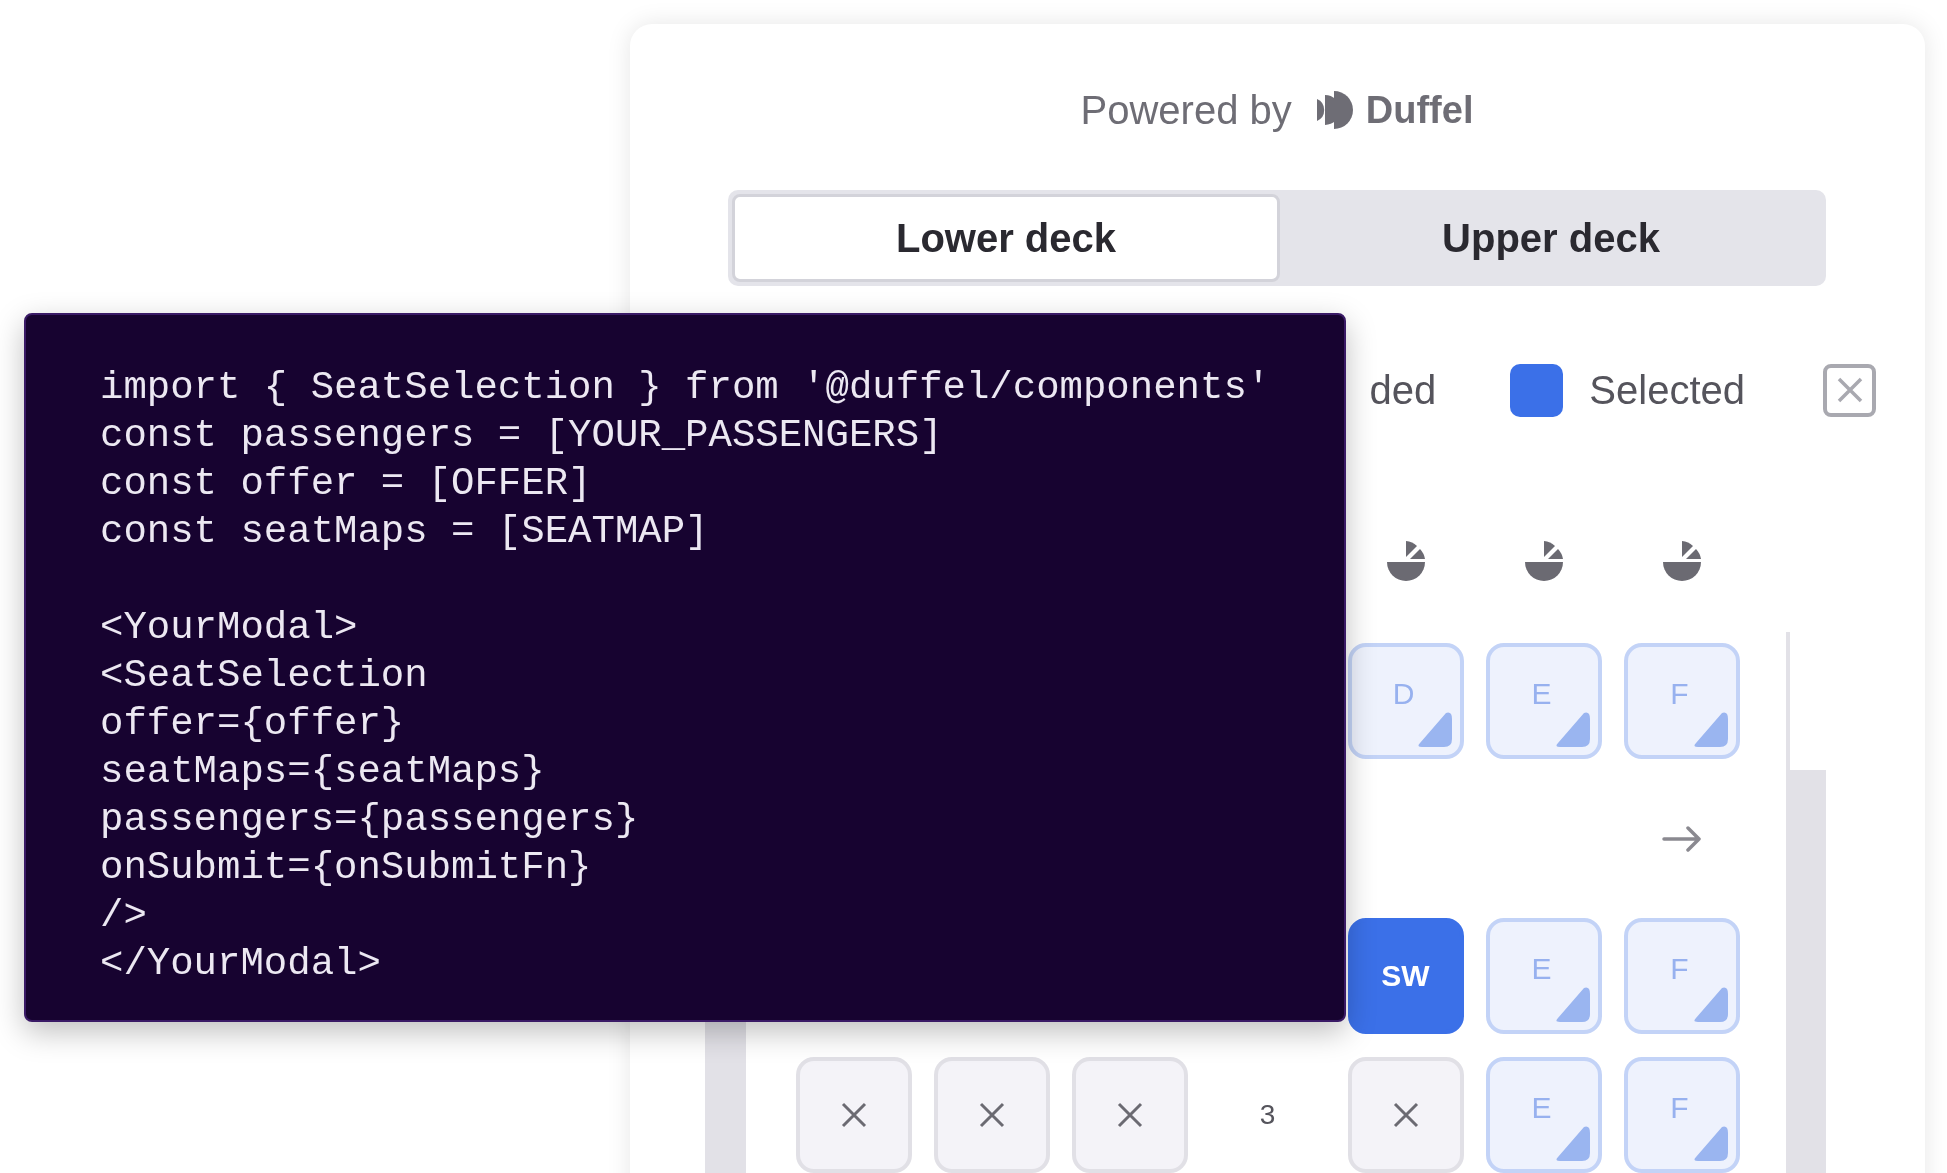 Image resolution: width=1947 pixels, height=1173 pixels. What do you see at coordinates (1405, 976) in the screenshot?
I see `seat: SW` at bounding box center [1405, 976].